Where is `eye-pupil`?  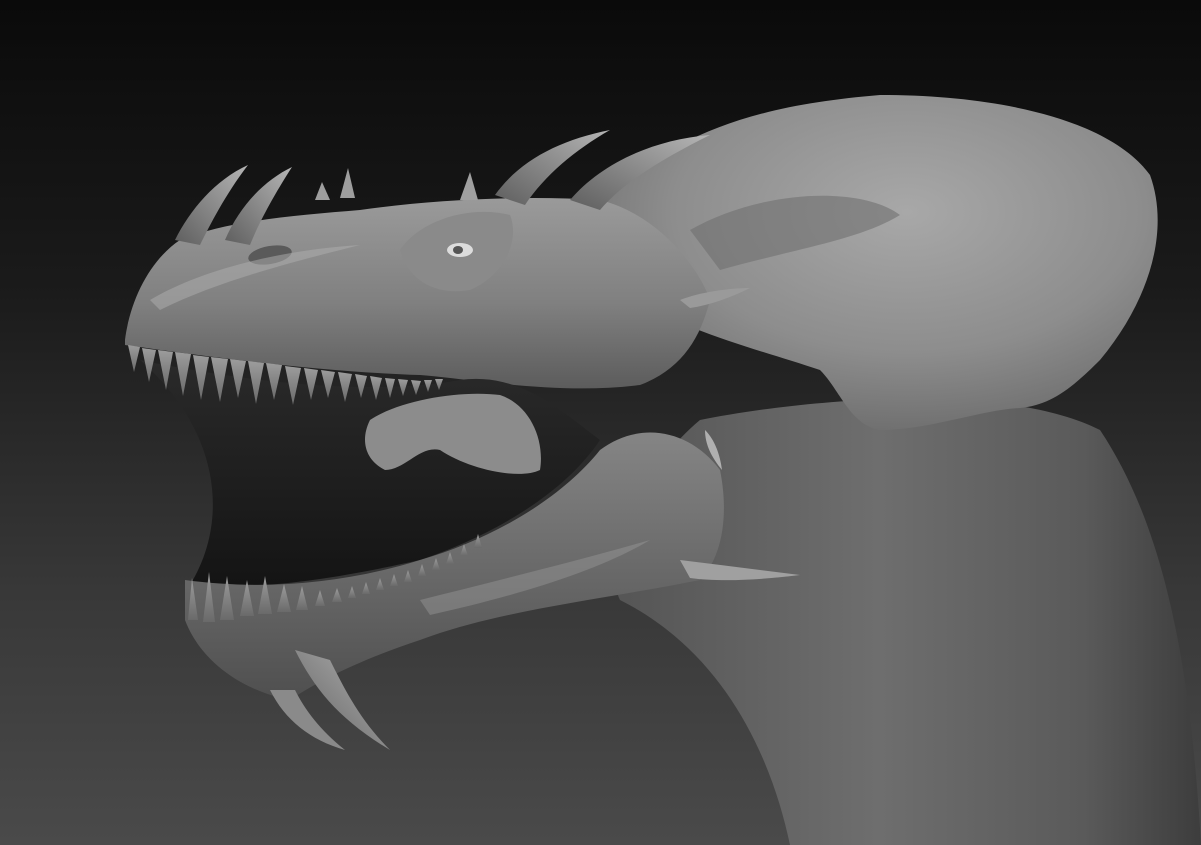 eye-pupil is located at coordinates (458, 250).